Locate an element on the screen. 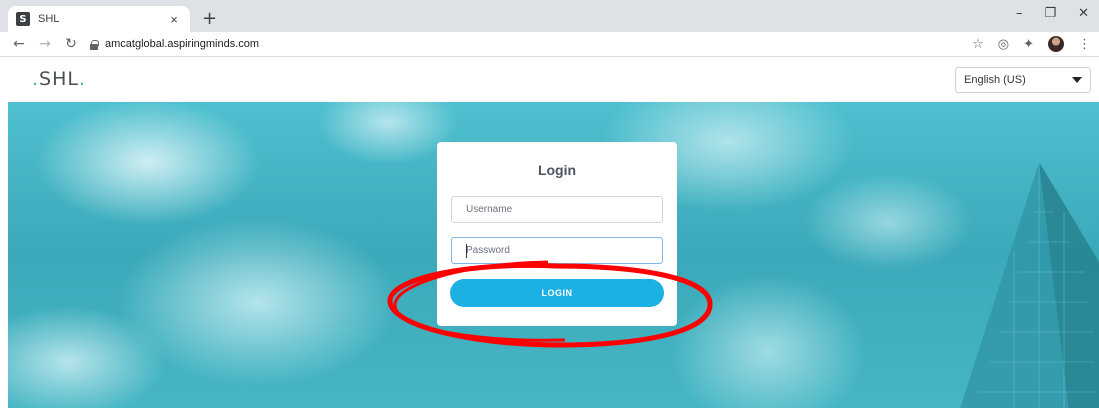 The image size is (1099, 408). bookmark-star-icon: ☆ is located at coordinates (978, 44).